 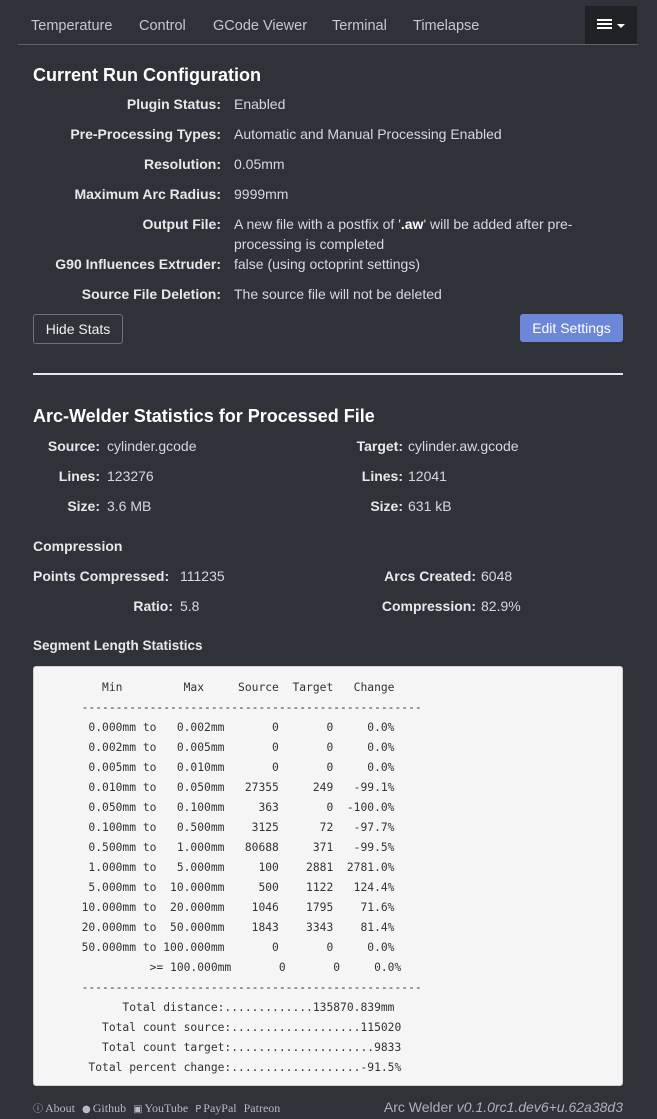 What do you see at coordinates (190, 606) in the screenshot?
I see `ratio-value: 5.8` at bounding box center [190, 606].